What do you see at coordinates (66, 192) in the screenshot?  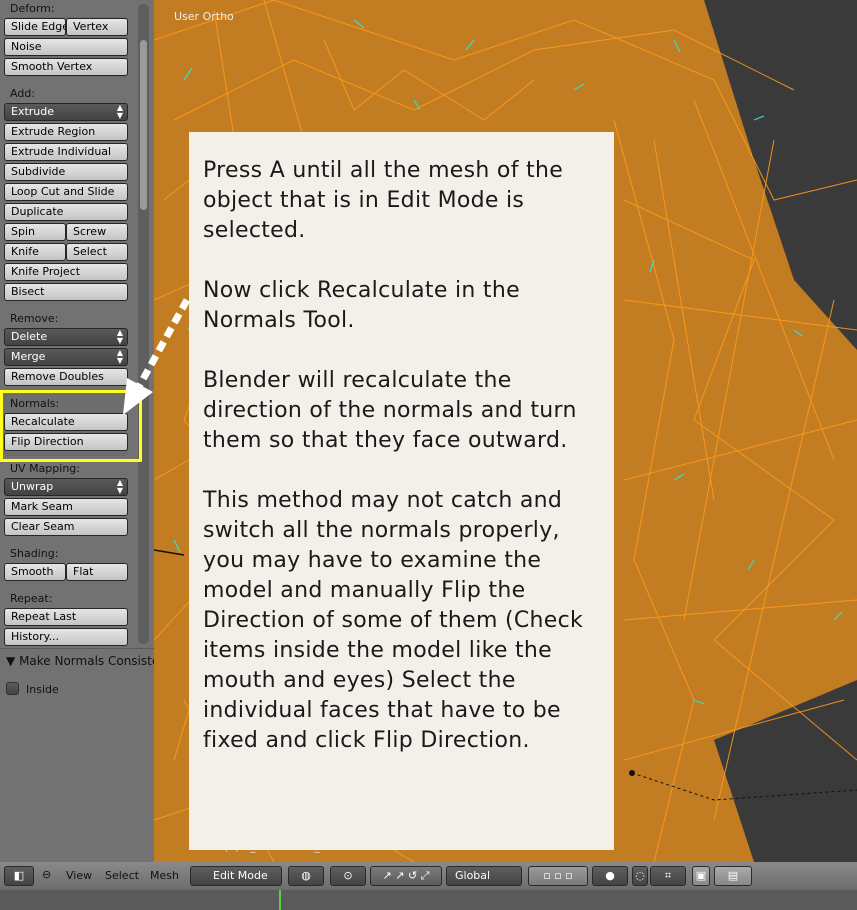 I see `loop-cut-button: Loop Cut and Slide` at bounding box center [66, 192].